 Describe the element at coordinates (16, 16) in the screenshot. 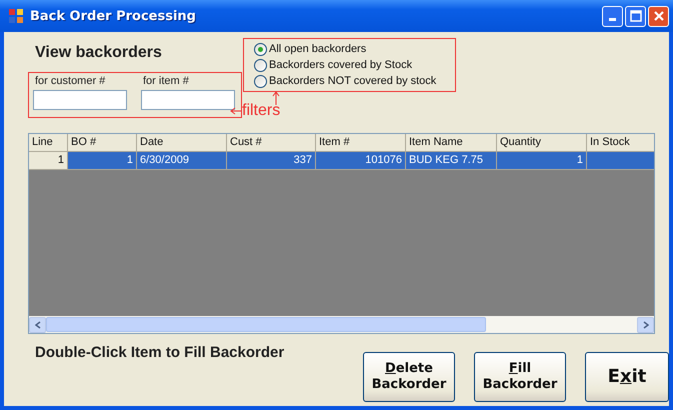

I see `app-icon` at that location.